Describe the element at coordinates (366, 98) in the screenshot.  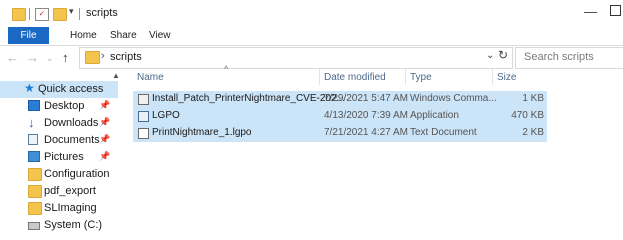
I see `file-date: 7/29/2021 5:47 AM` at that location.